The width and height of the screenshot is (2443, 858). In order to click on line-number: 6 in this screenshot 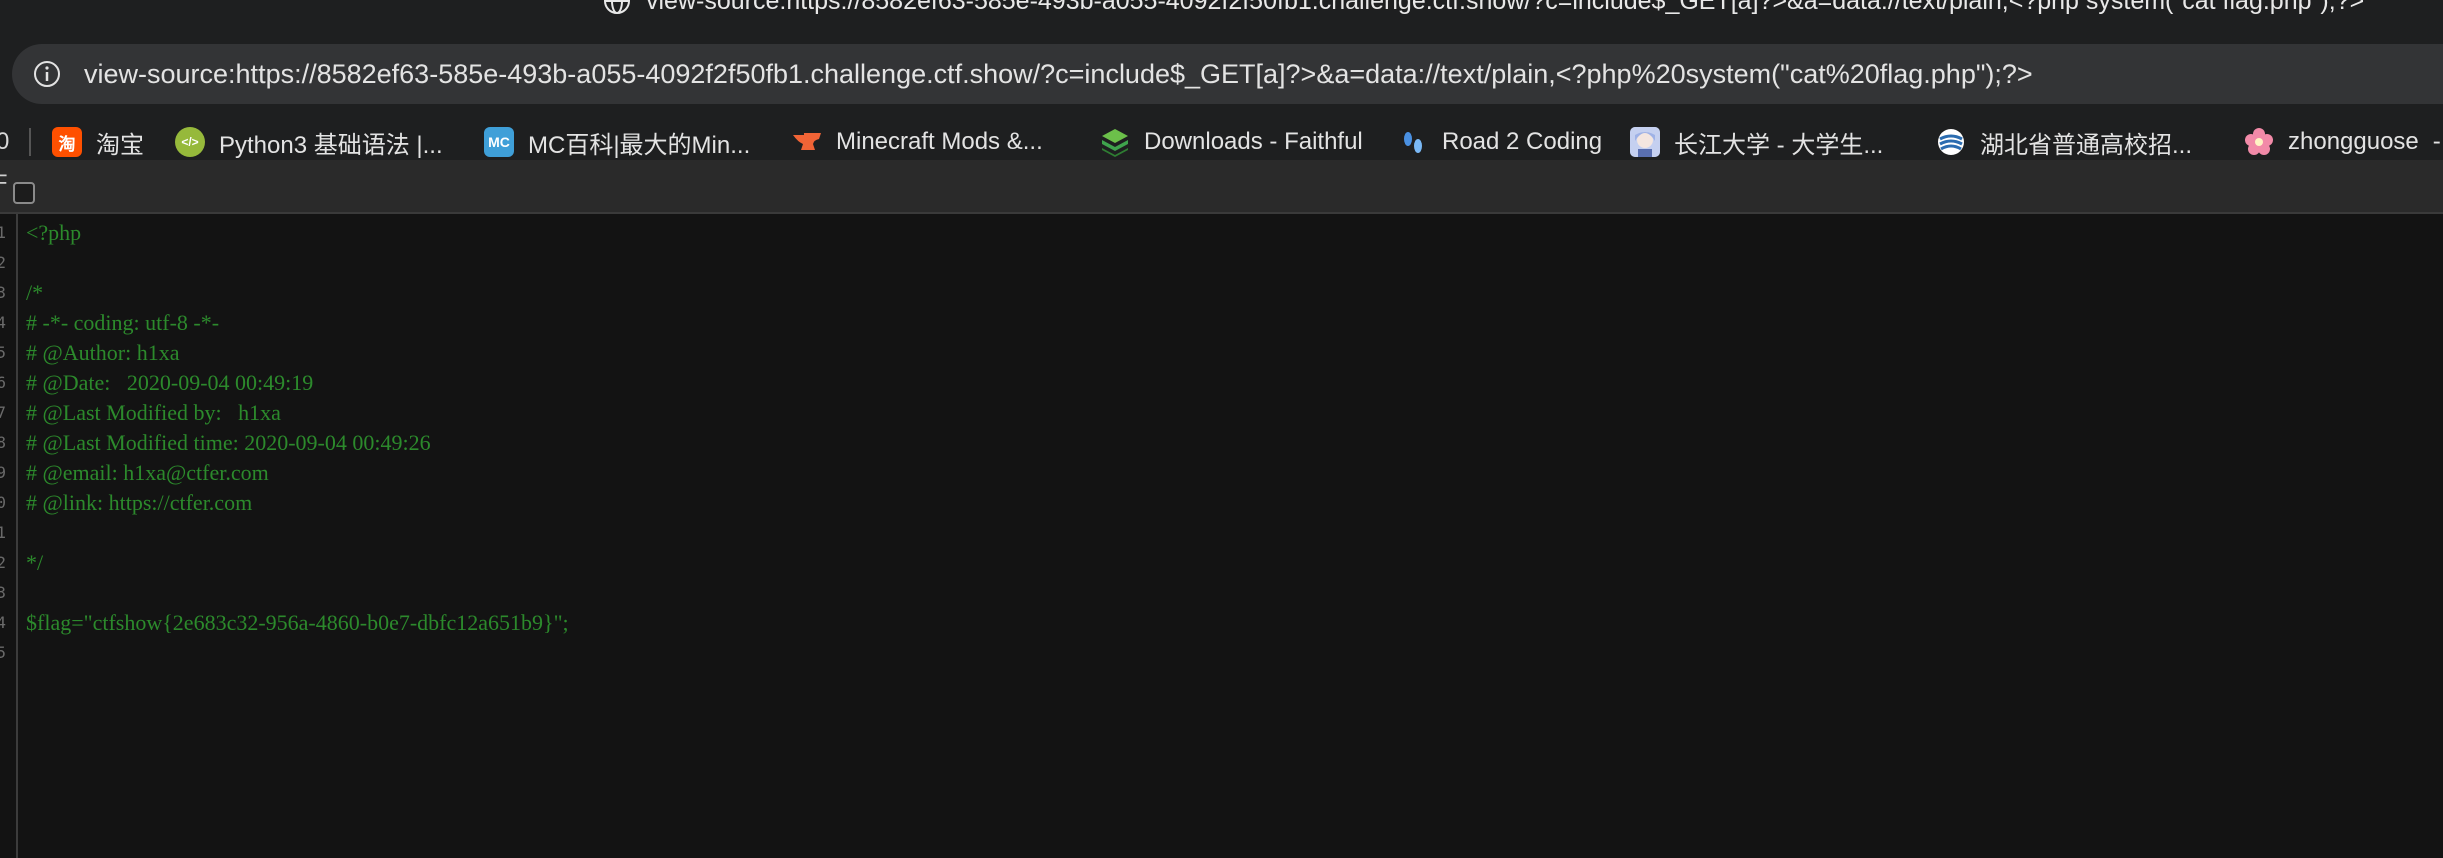, I will do `click(3, 382)`.